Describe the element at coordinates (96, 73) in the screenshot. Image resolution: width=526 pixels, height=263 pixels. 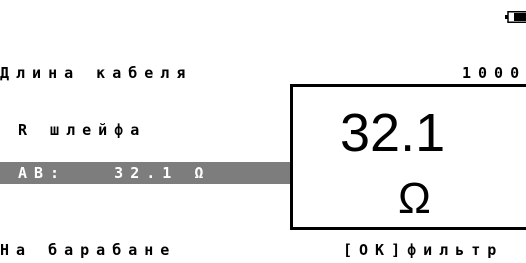
I see `cable-length-label: Длина кабеля` at that location.